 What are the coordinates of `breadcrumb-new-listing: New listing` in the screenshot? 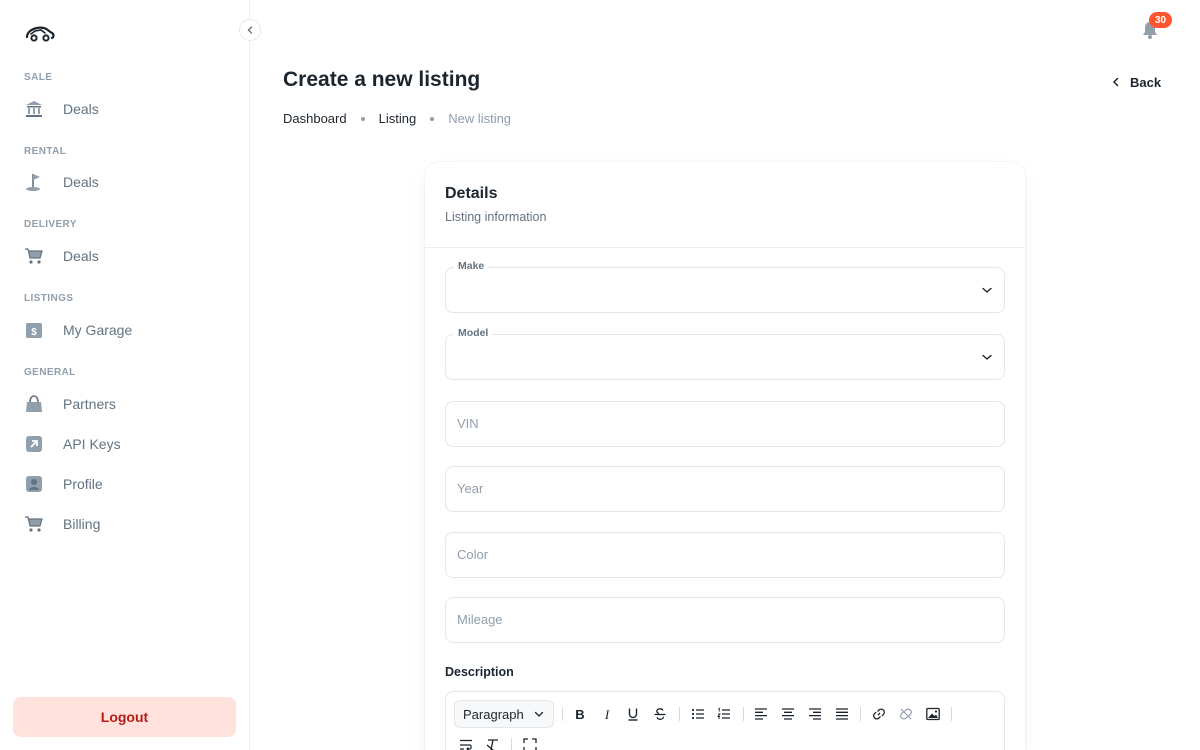 It's located at (480, 118).